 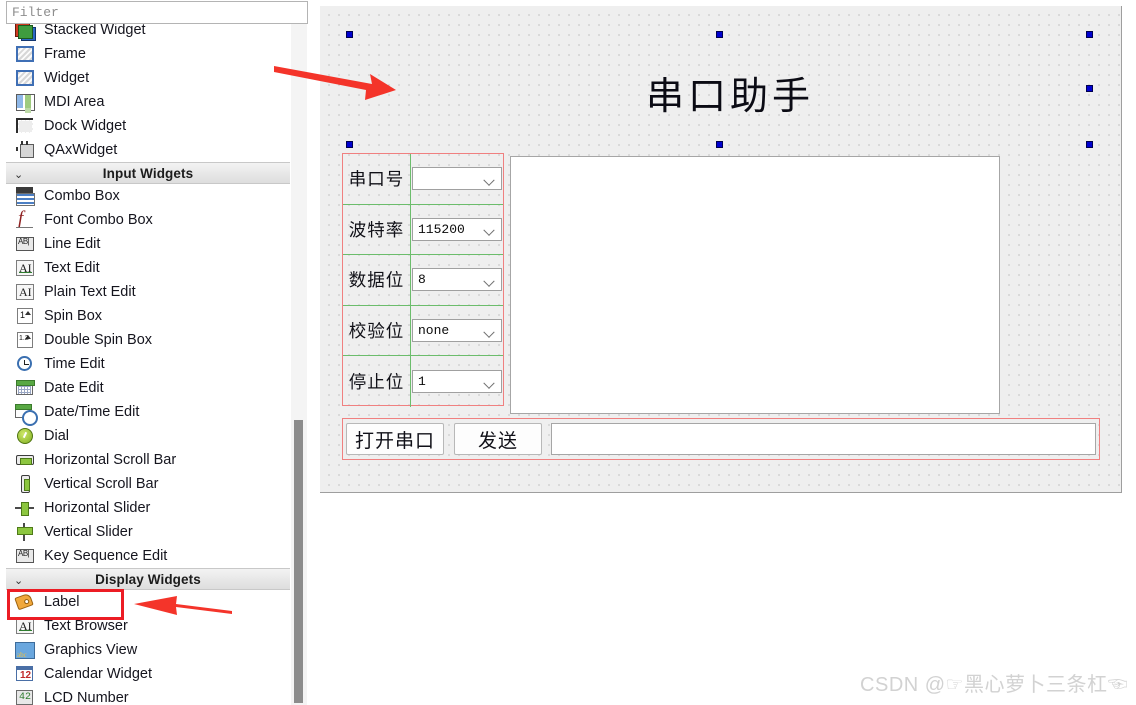 What do you see at coordinates (25, 650) in the screenshot?
I see `graphics-view-icon` at bounding box center [25, 650].